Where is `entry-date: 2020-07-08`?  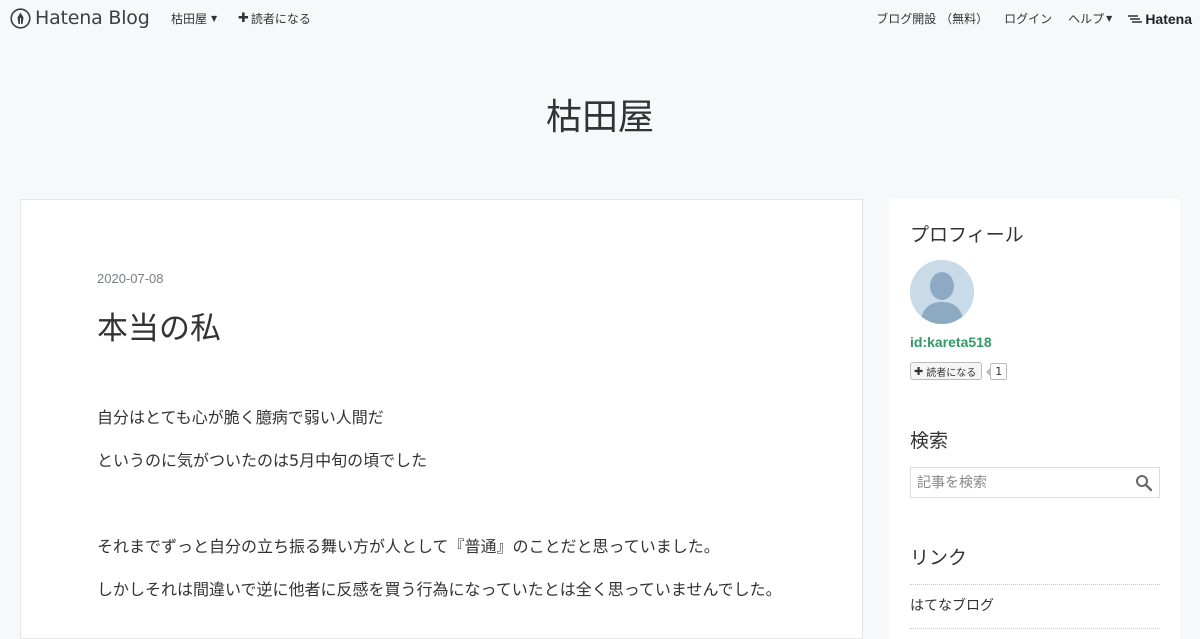
entry-date: 2020-07-08 is located at coordinates (130, 278).